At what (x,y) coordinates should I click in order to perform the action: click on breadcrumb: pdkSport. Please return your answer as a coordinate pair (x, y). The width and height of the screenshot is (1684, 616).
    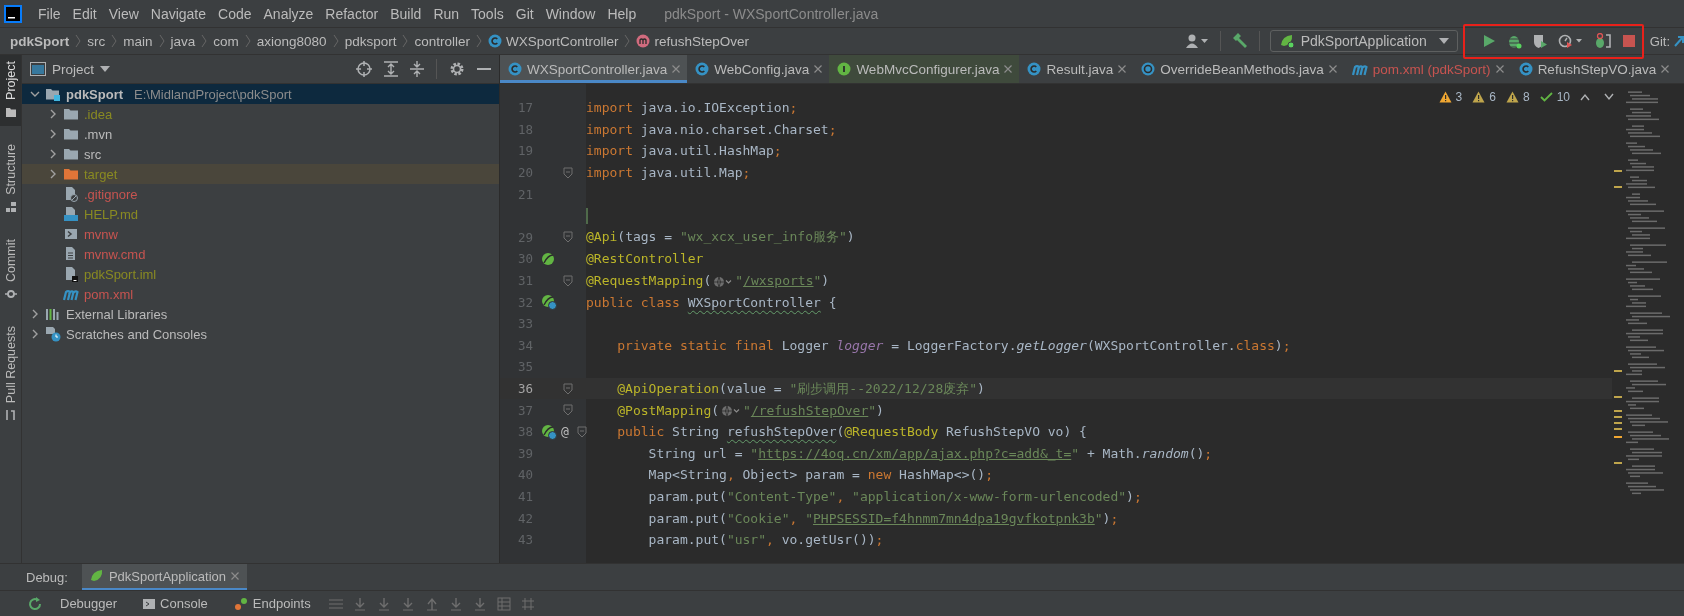
    Looking at the image, I should click on (40, 41).